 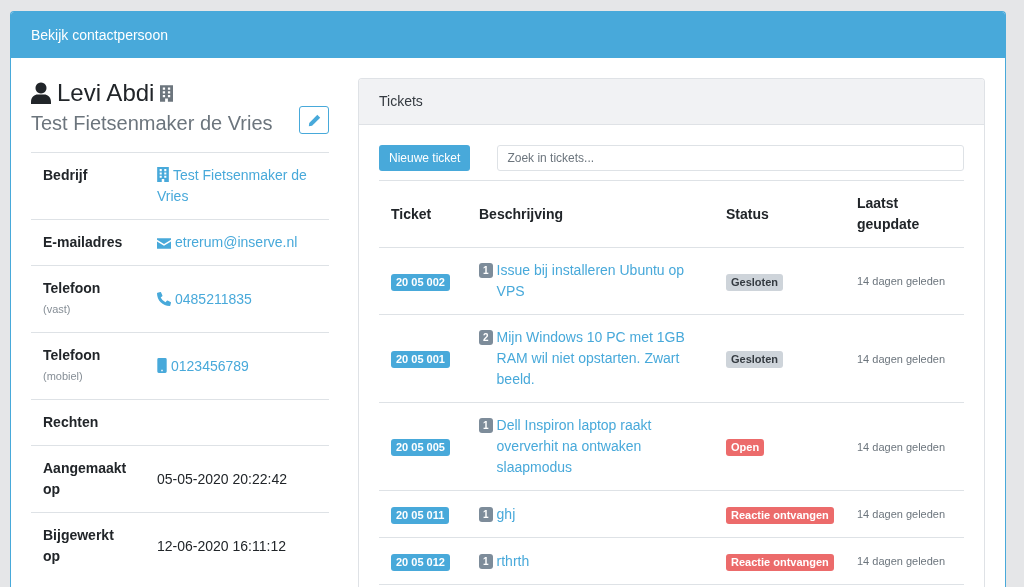 What do you see at coordinates (237, 186) in the screenshot?
I see `company-link: Test Fietsenmaker de Vries` at bounding box center [237, 186].